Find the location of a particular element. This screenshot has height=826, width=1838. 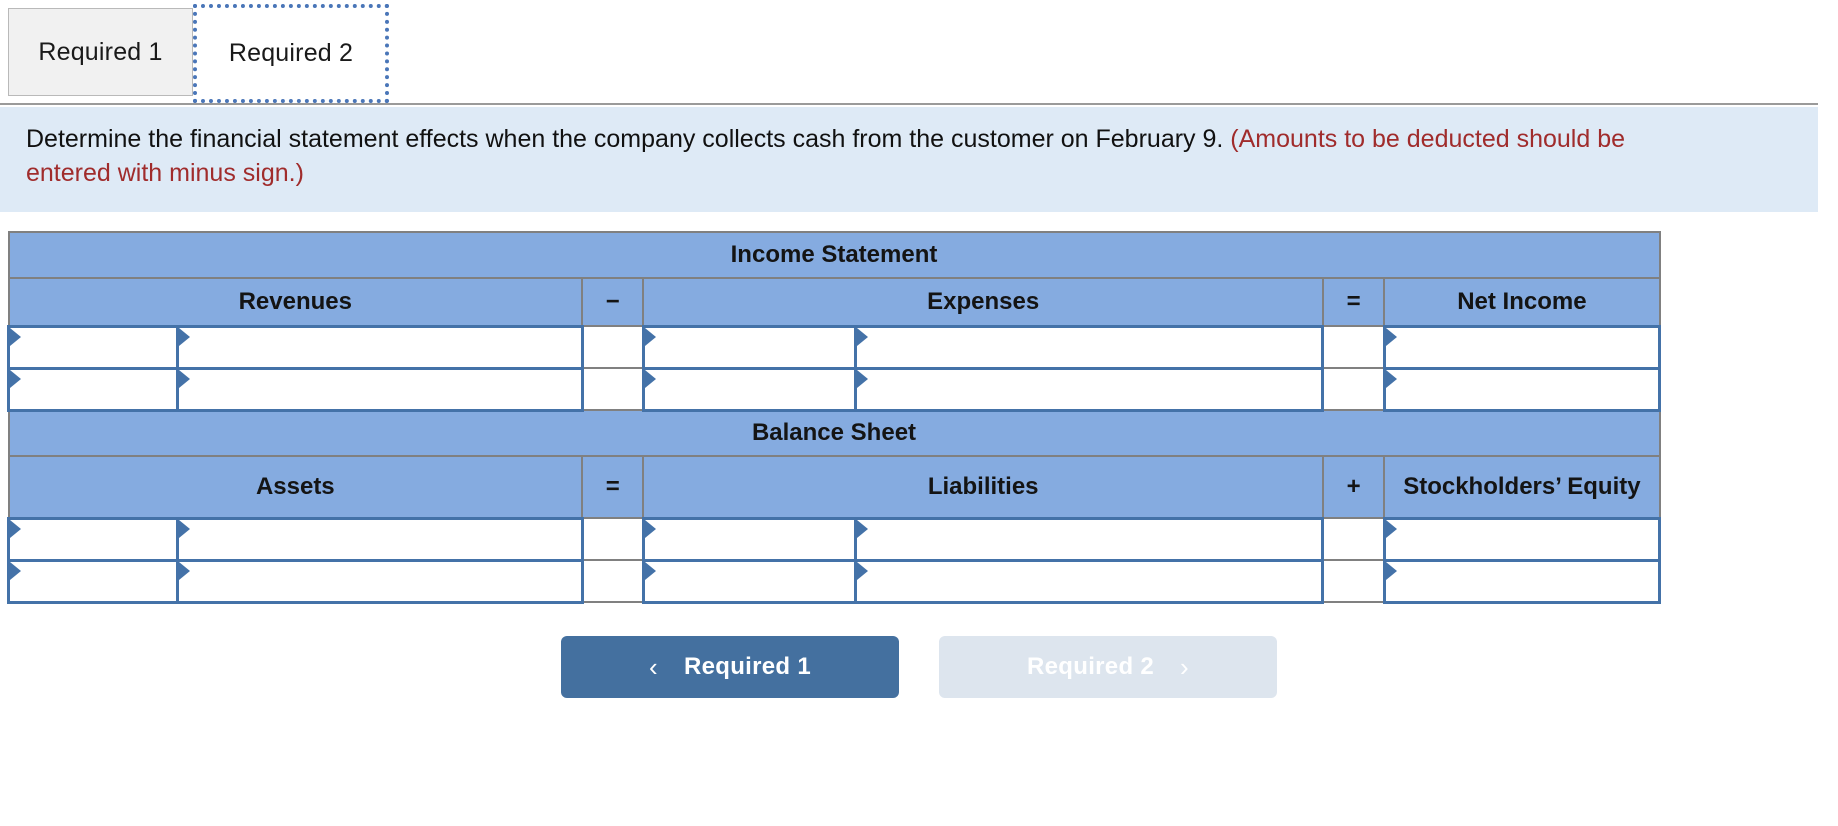

income-statement-band-row: Income Statement is located at coordinates (834, 255).